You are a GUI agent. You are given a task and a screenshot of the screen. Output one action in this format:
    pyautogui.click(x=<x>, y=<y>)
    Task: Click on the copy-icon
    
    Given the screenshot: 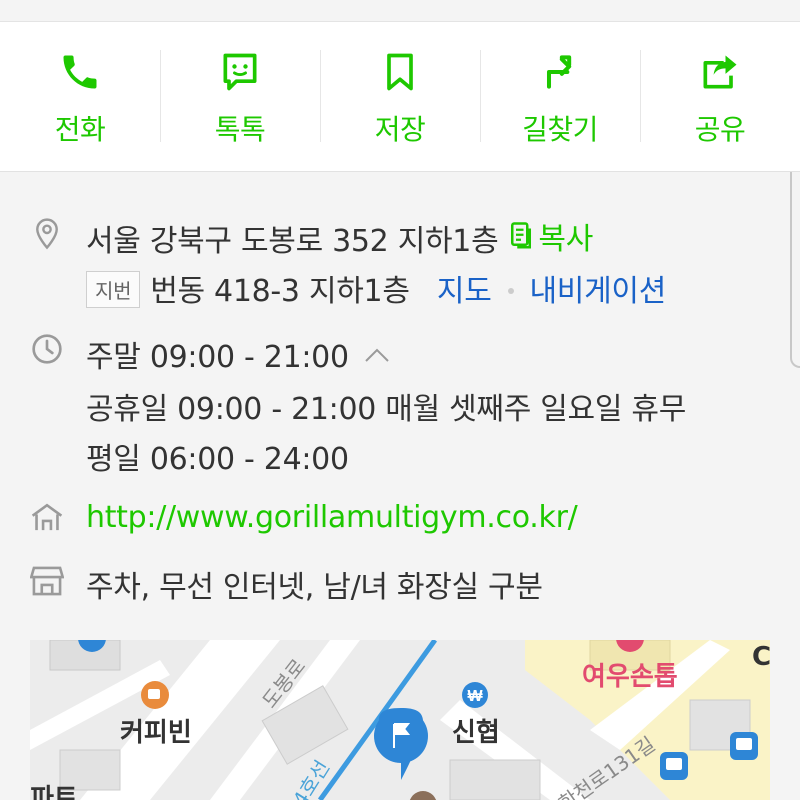 What is the action you would take?
    pyautogui.click(x=521, y=235)
    